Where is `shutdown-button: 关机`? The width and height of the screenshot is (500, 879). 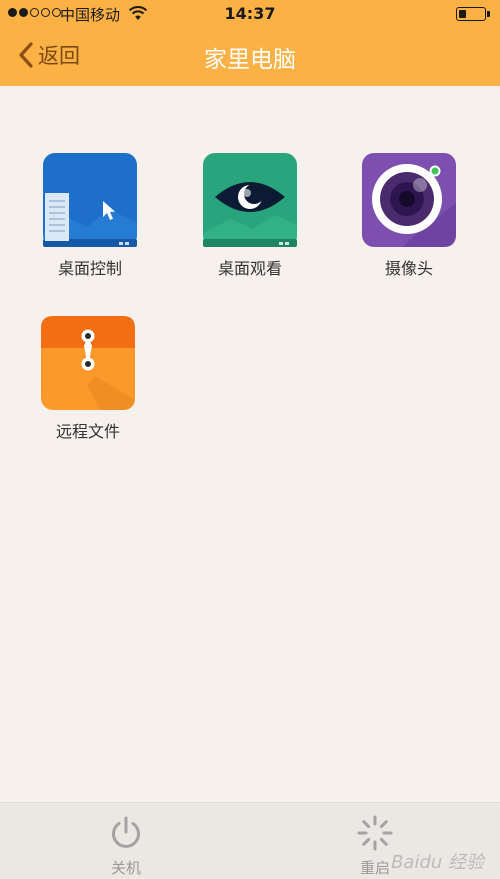
shutdown-button: 关机 is located at coordinates (126, 846).